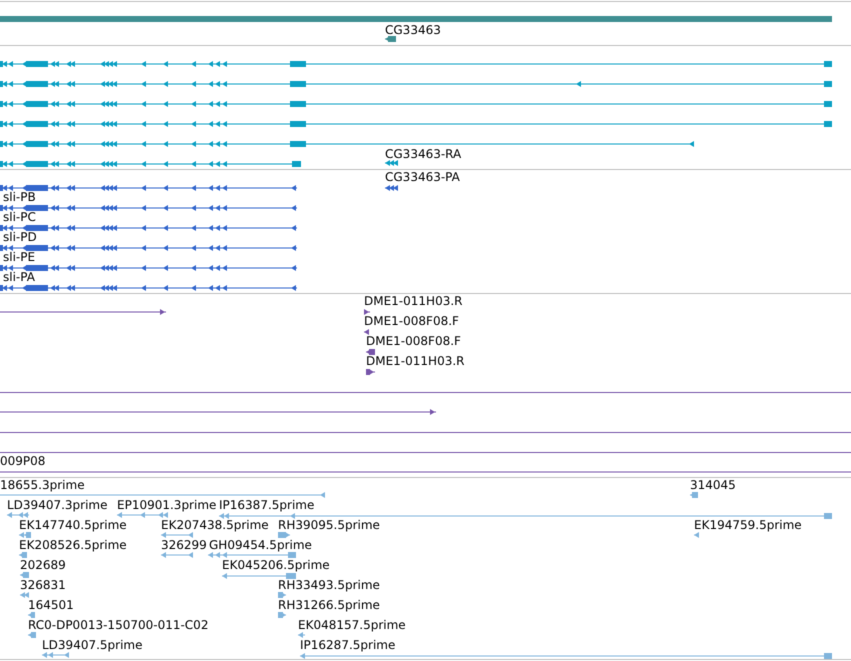  Describe the element at coordinates (118, 625) in the screenshot. I see `feature-label: RC0-DP0013-150700-011-C02` at that location.